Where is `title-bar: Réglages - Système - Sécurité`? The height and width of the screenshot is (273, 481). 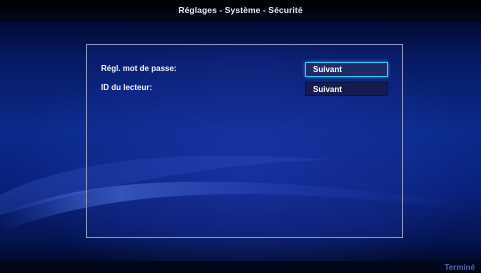
title-bar: Réglages - Système - Sécurité is located at coordinates (240, 11).